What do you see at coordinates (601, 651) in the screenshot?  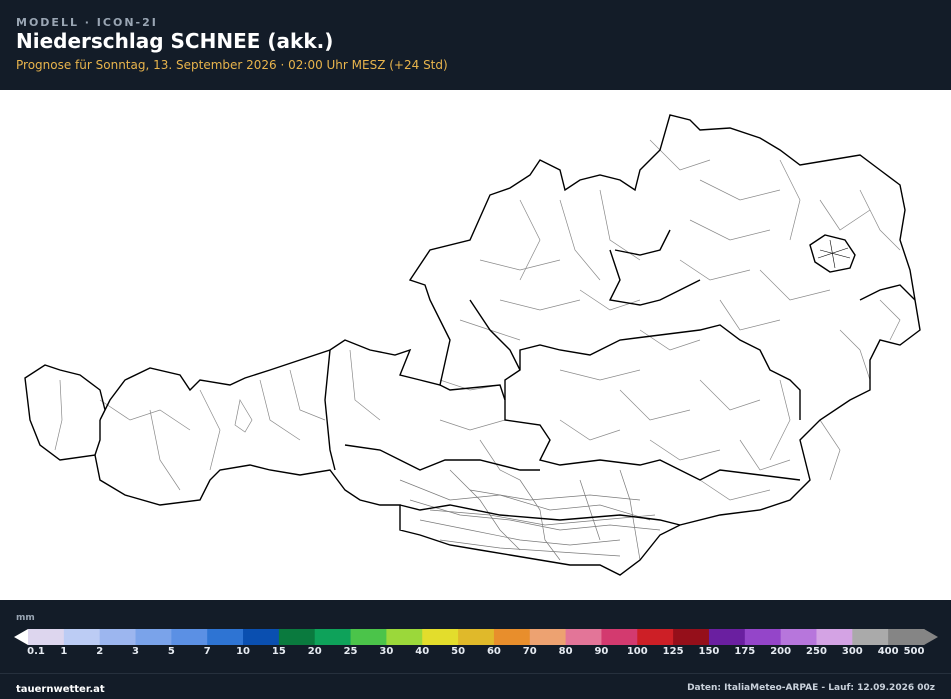 I see `legend-tick-label: 90` at bounding box center [601, 651].